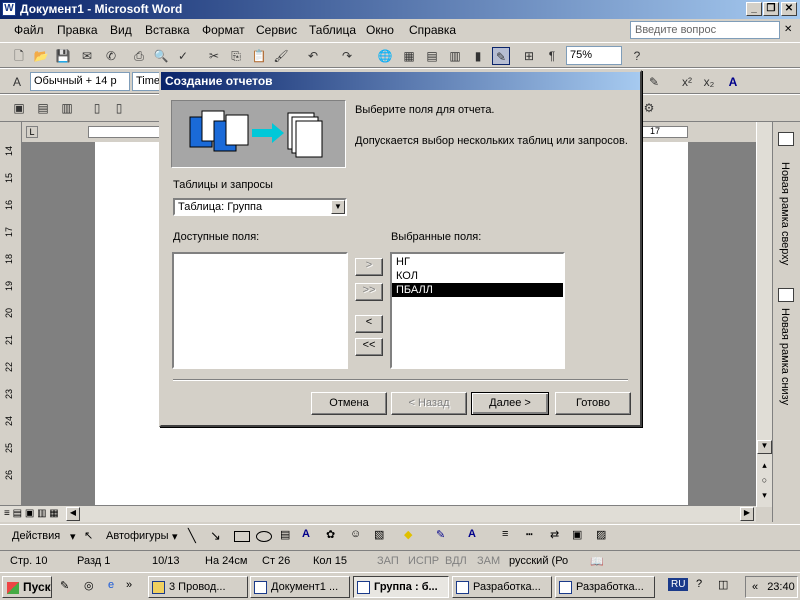 Image resolution: width=800 pixels, height=600 pixels. I want to click on scroll-right-arrow: ▶, so click(747, 514).